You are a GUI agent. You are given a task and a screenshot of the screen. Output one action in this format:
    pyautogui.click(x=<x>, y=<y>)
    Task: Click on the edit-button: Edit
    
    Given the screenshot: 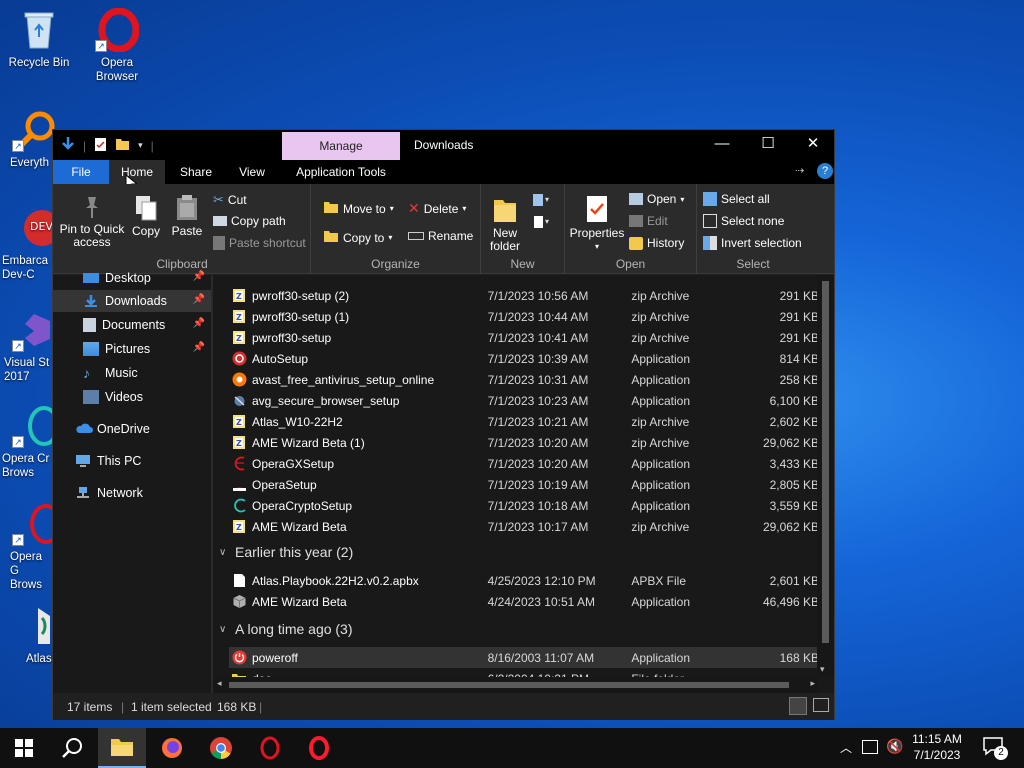 What is the action you would take?
    pyautogui.click(x=648, y=221)
    